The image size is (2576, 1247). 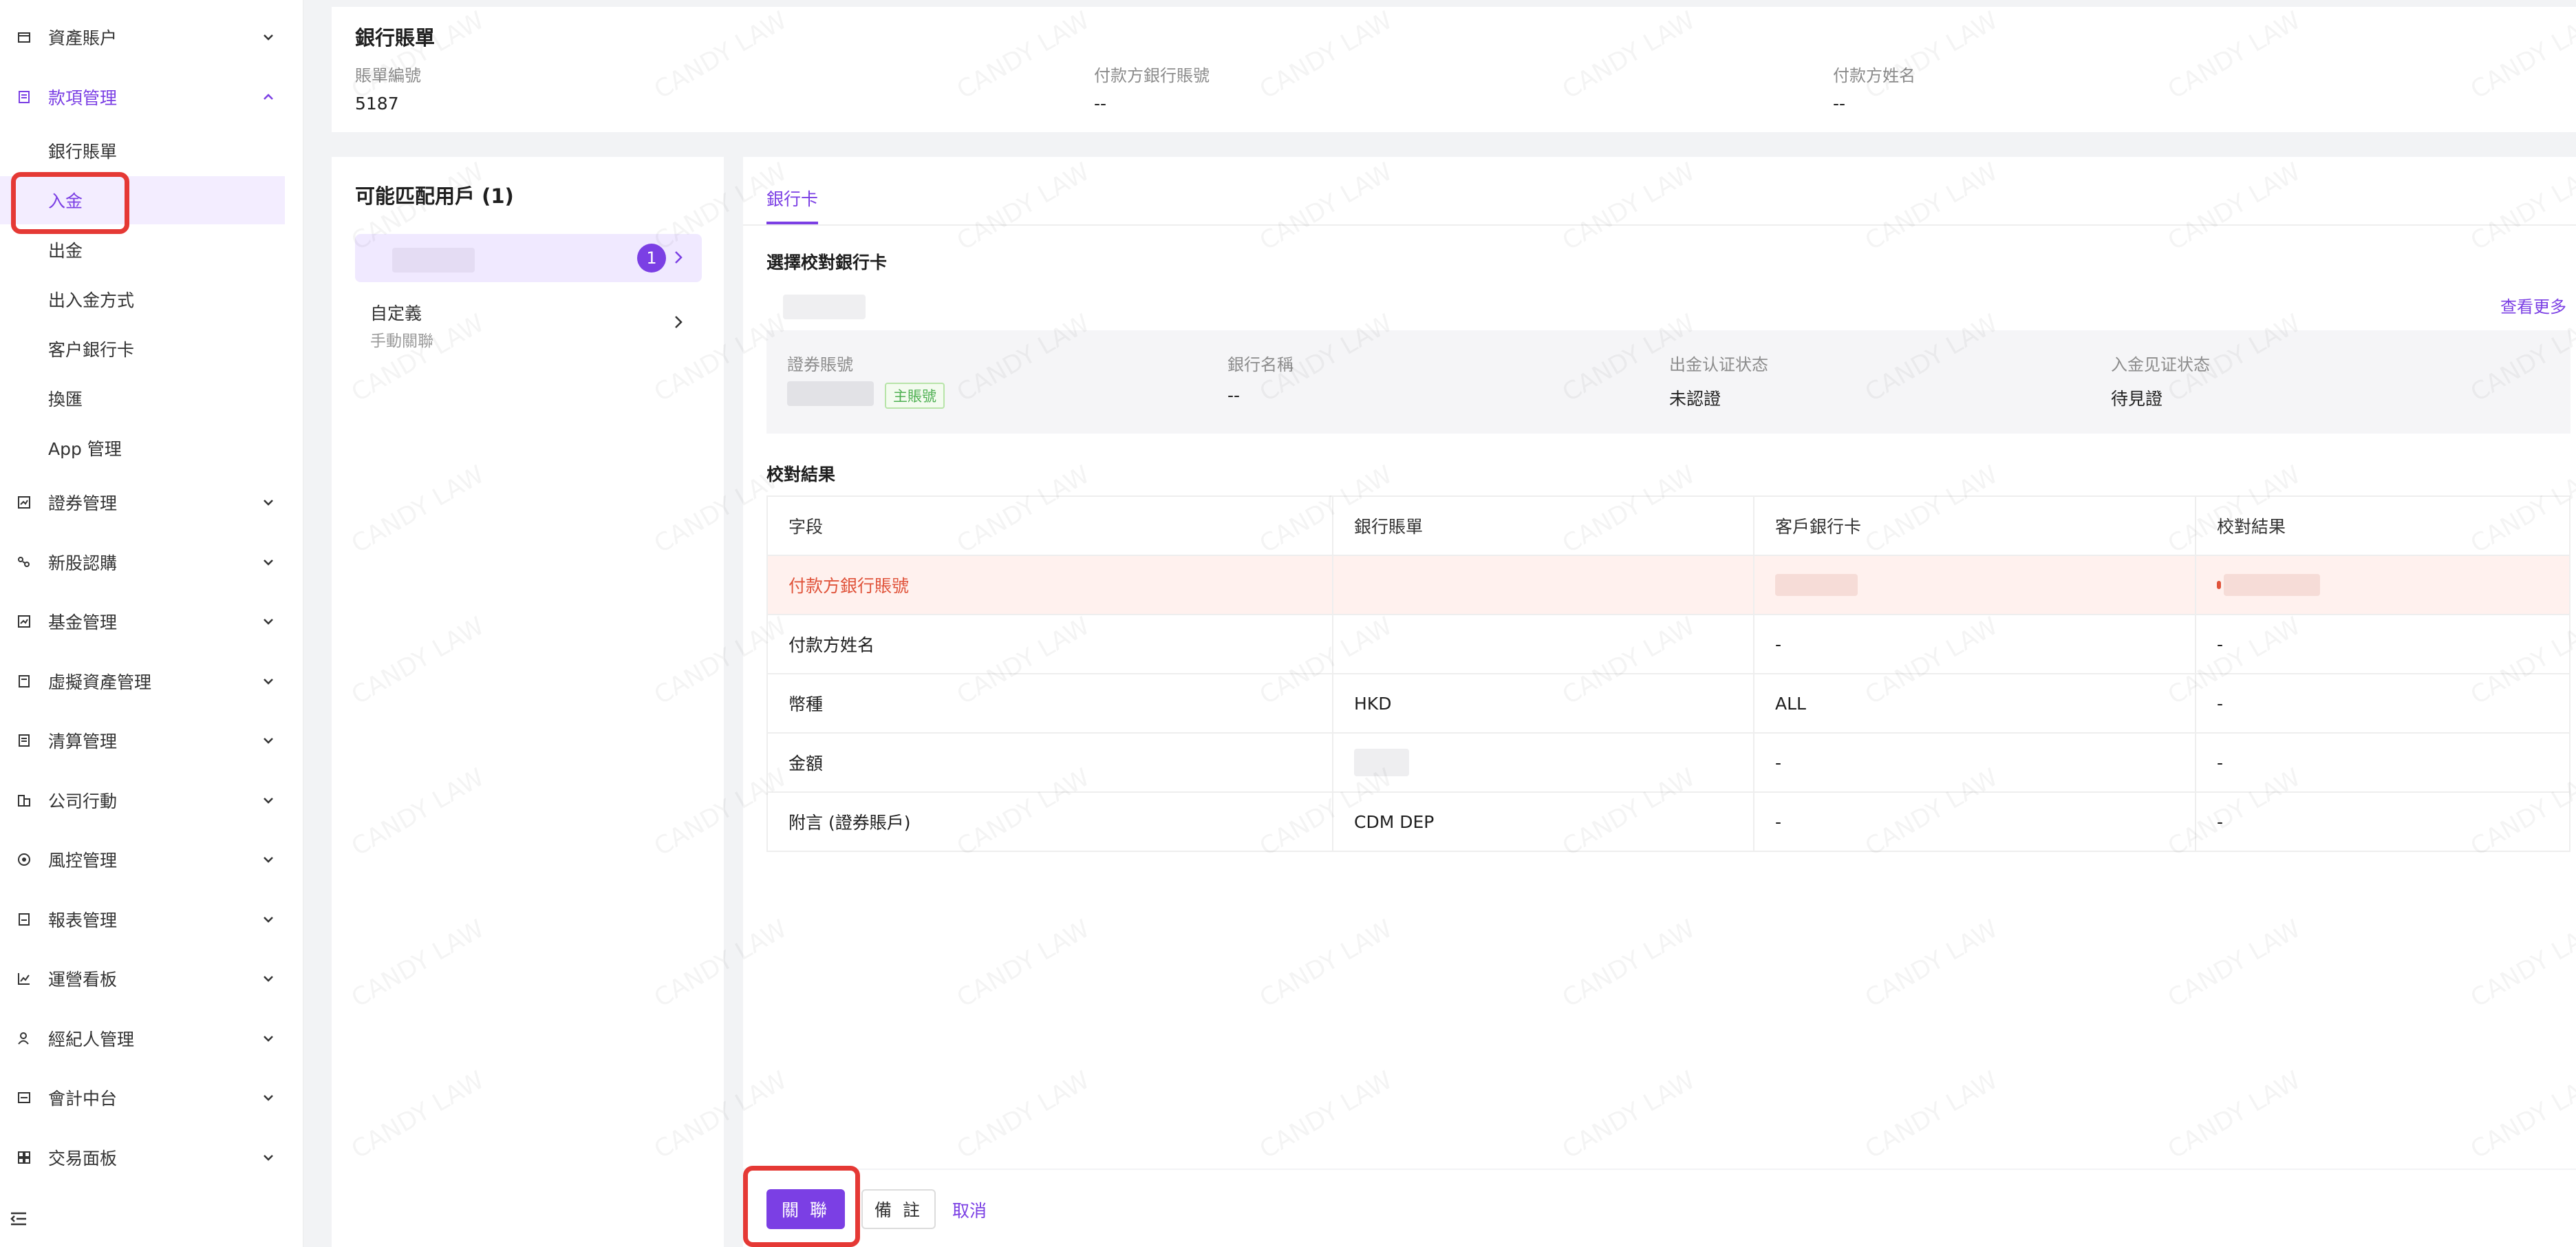 What do you see at coordinates (1659, 225) in the screenshot?
I see `tab-divider` at bounding box center [1659, 225].